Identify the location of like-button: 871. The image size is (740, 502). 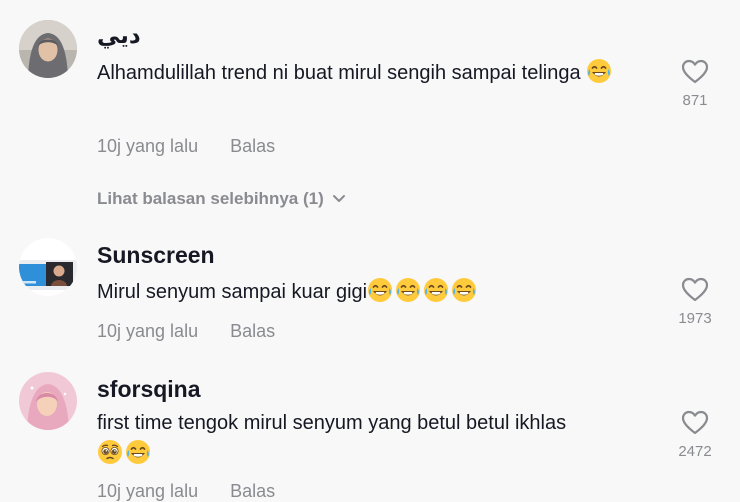
(695, 84).